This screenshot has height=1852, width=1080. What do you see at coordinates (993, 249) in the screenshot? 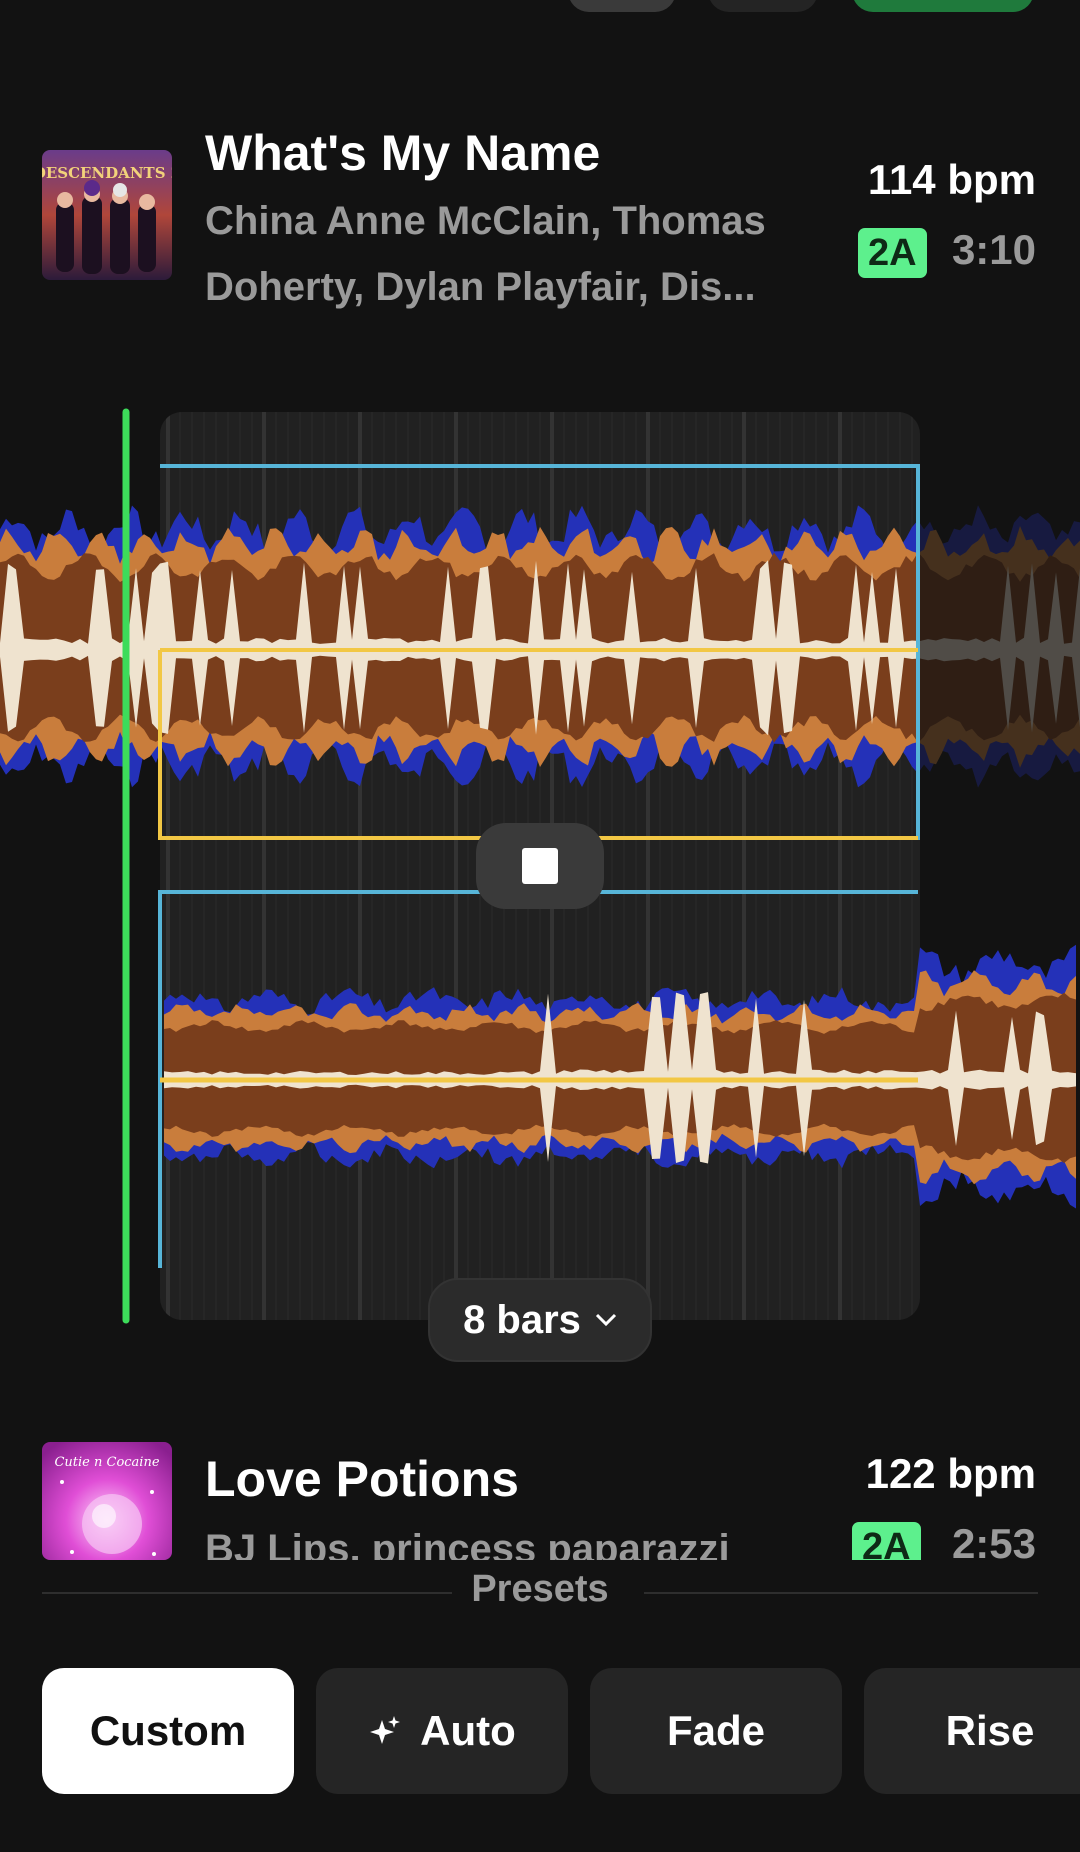
I see `track-a-duration: 3:10` at bounding box center [993, 249].